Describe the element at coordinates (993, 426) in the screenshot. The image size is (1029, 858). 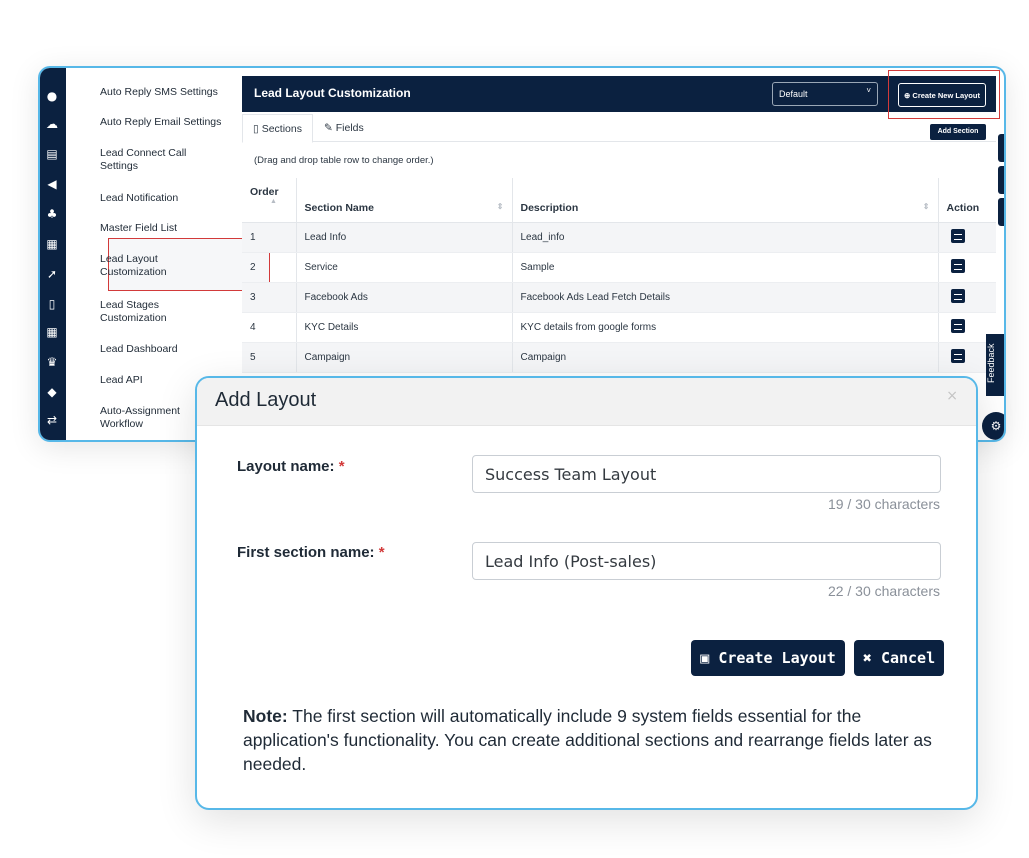
I see `help-icon: ⚙` at that location.